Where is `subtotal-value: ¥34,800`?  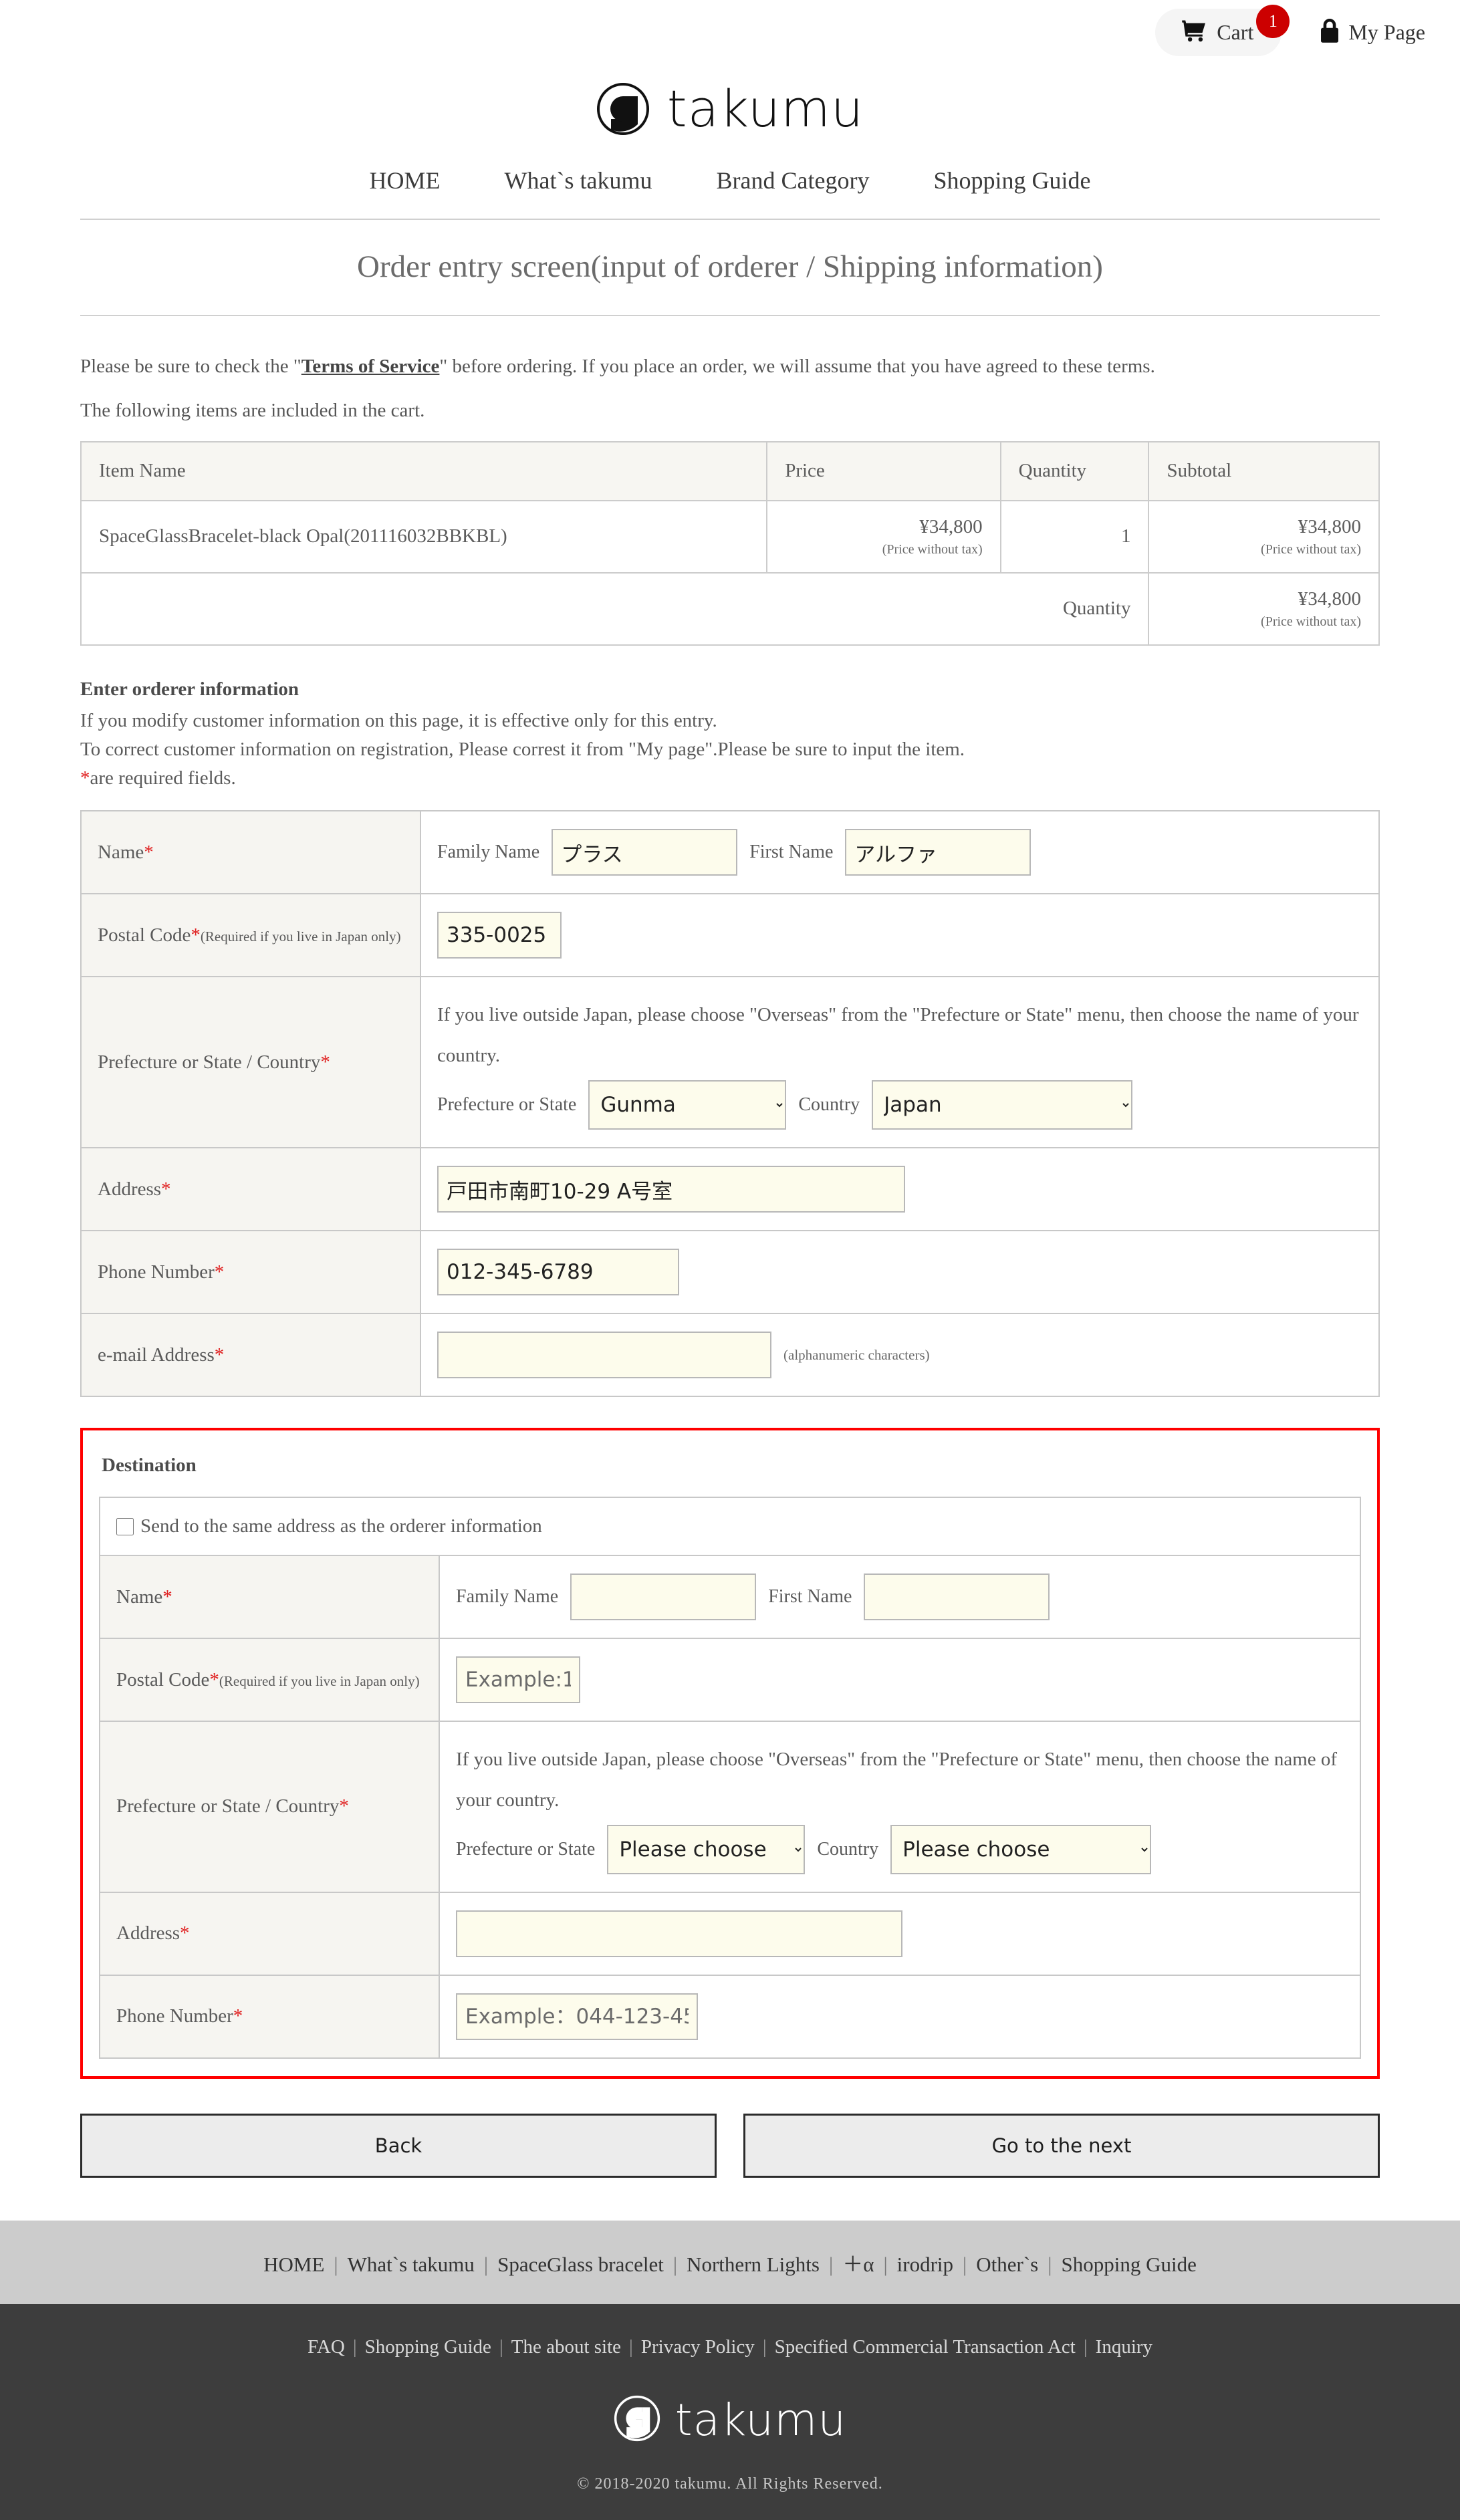 subtotal-value: ¥34,800 is located at coordinates (1329, 526).